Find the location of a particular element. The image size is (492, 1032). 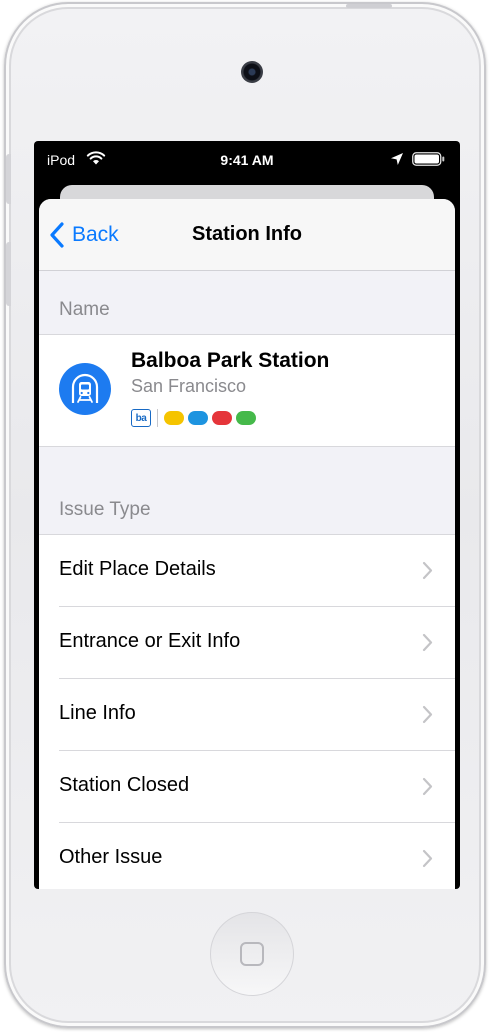

page-title: Station Info is located at coordinates (247, 234).